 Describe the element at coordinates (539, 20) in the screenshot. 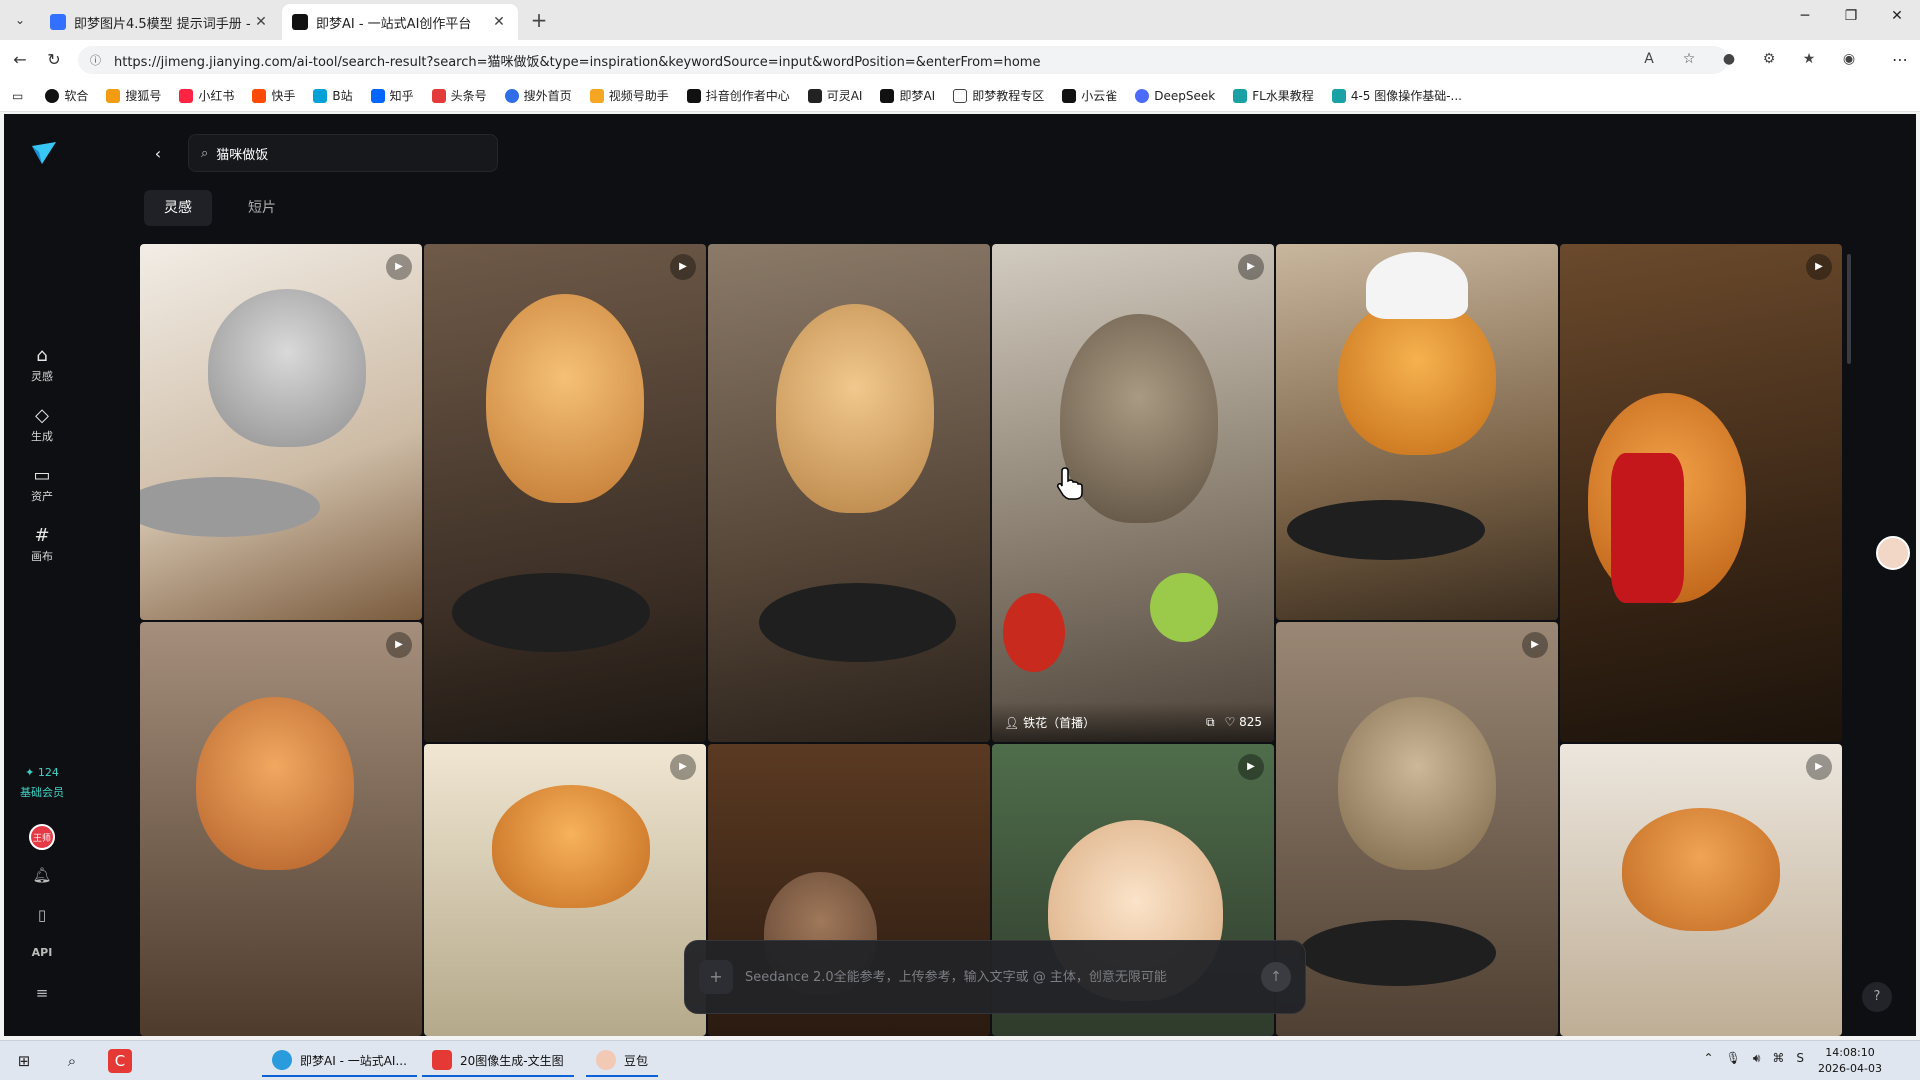

I see `new-tab-plus-icon: +` at that location.